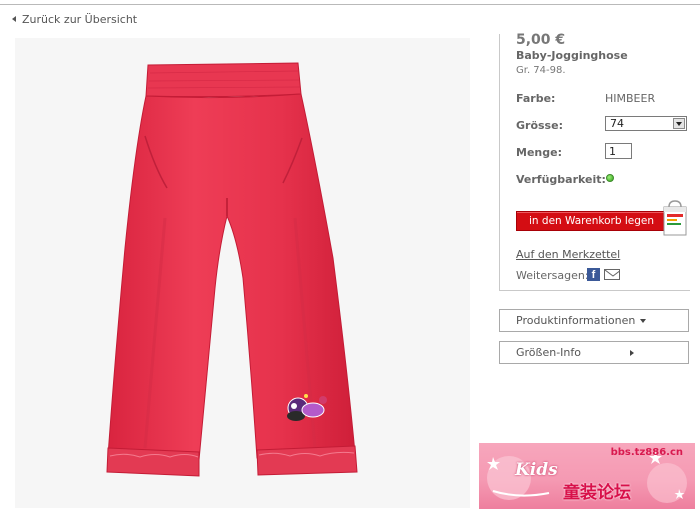 This screenshot has height=515, width=700. Describe the element at coordinates (552, 275) in the screenshot. I see `share-label: Weitersagen:` at that location.